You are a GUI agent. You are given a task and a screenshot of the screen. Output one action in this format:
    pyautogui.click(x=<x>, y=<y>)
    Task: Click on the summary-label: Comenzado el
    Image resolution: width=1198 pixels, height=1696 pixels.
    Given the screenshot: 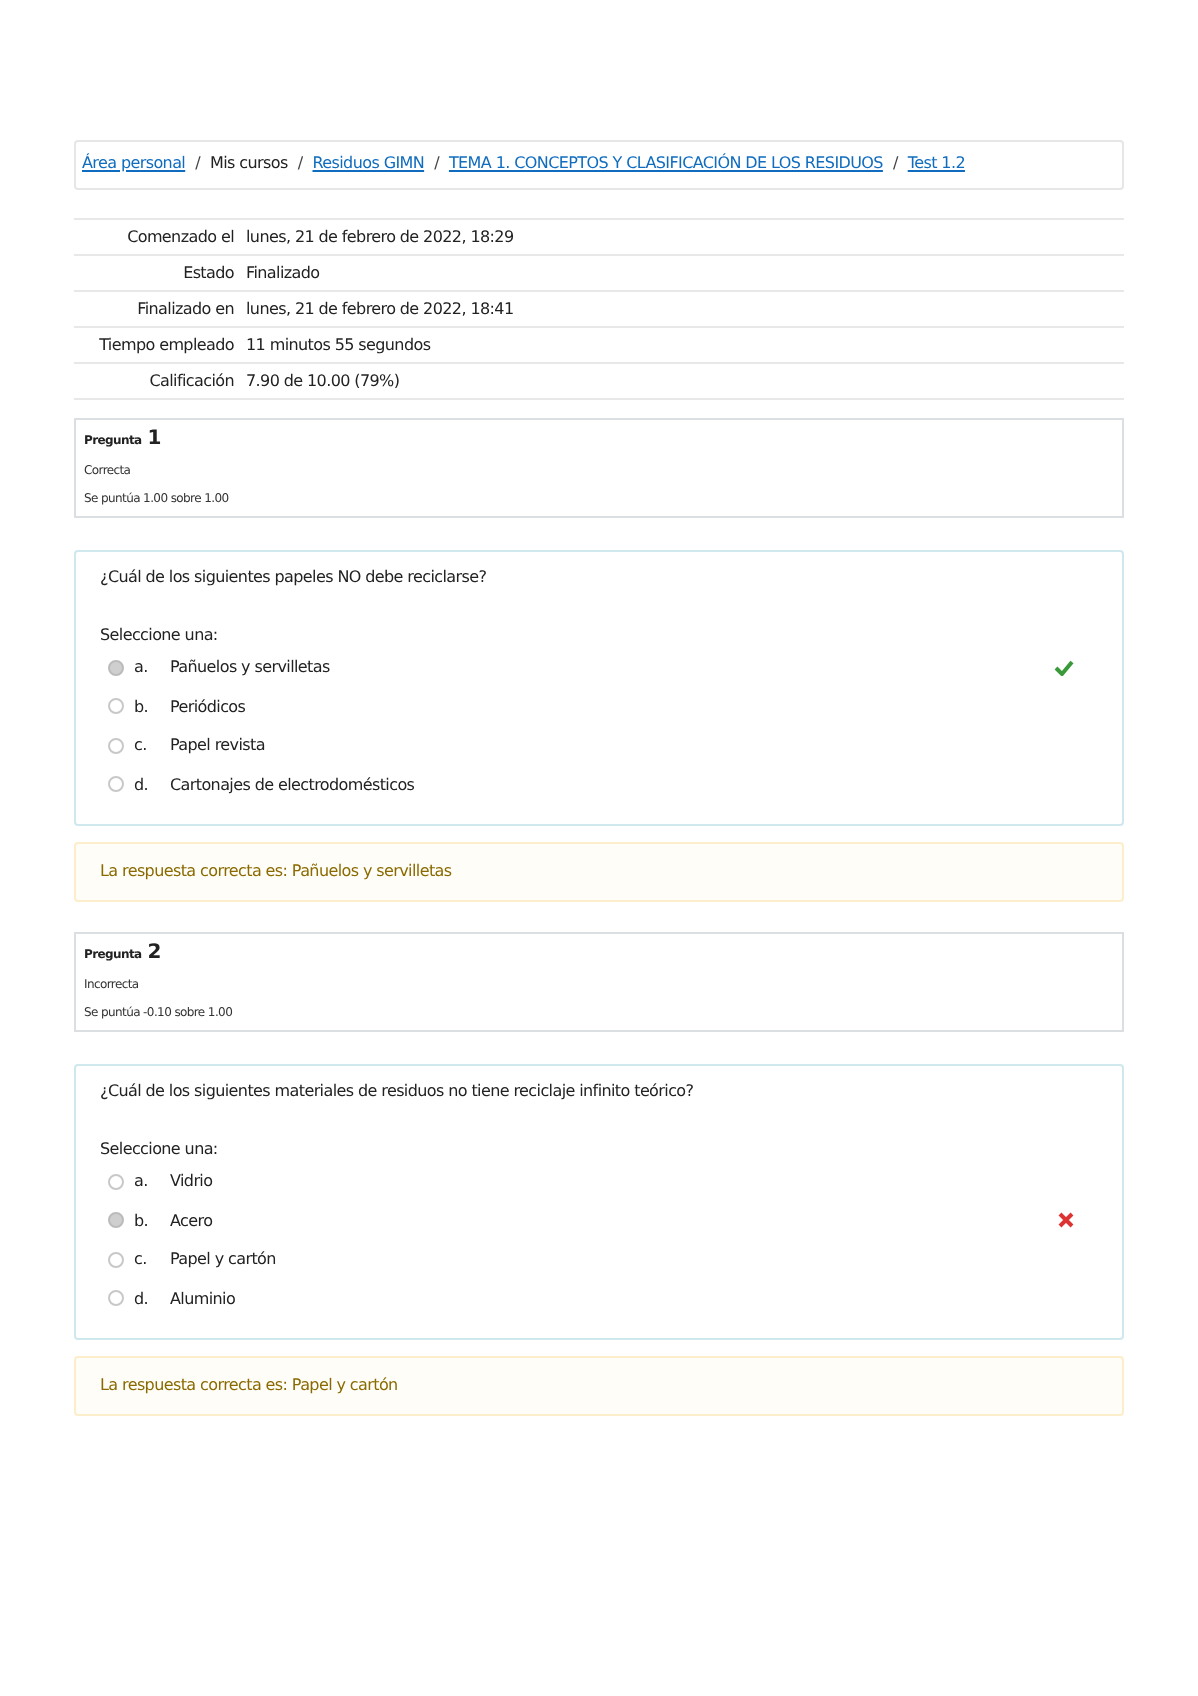 What is the action you would take?
    pyautogui.click(x=180, y=238)
    